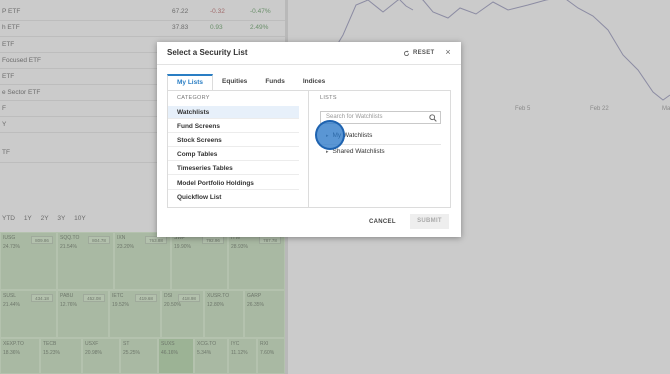 Image resolution: width=670 pixels, height=374 pixels. I want to click on tile-pct: 20.50%, so click(172, 305).